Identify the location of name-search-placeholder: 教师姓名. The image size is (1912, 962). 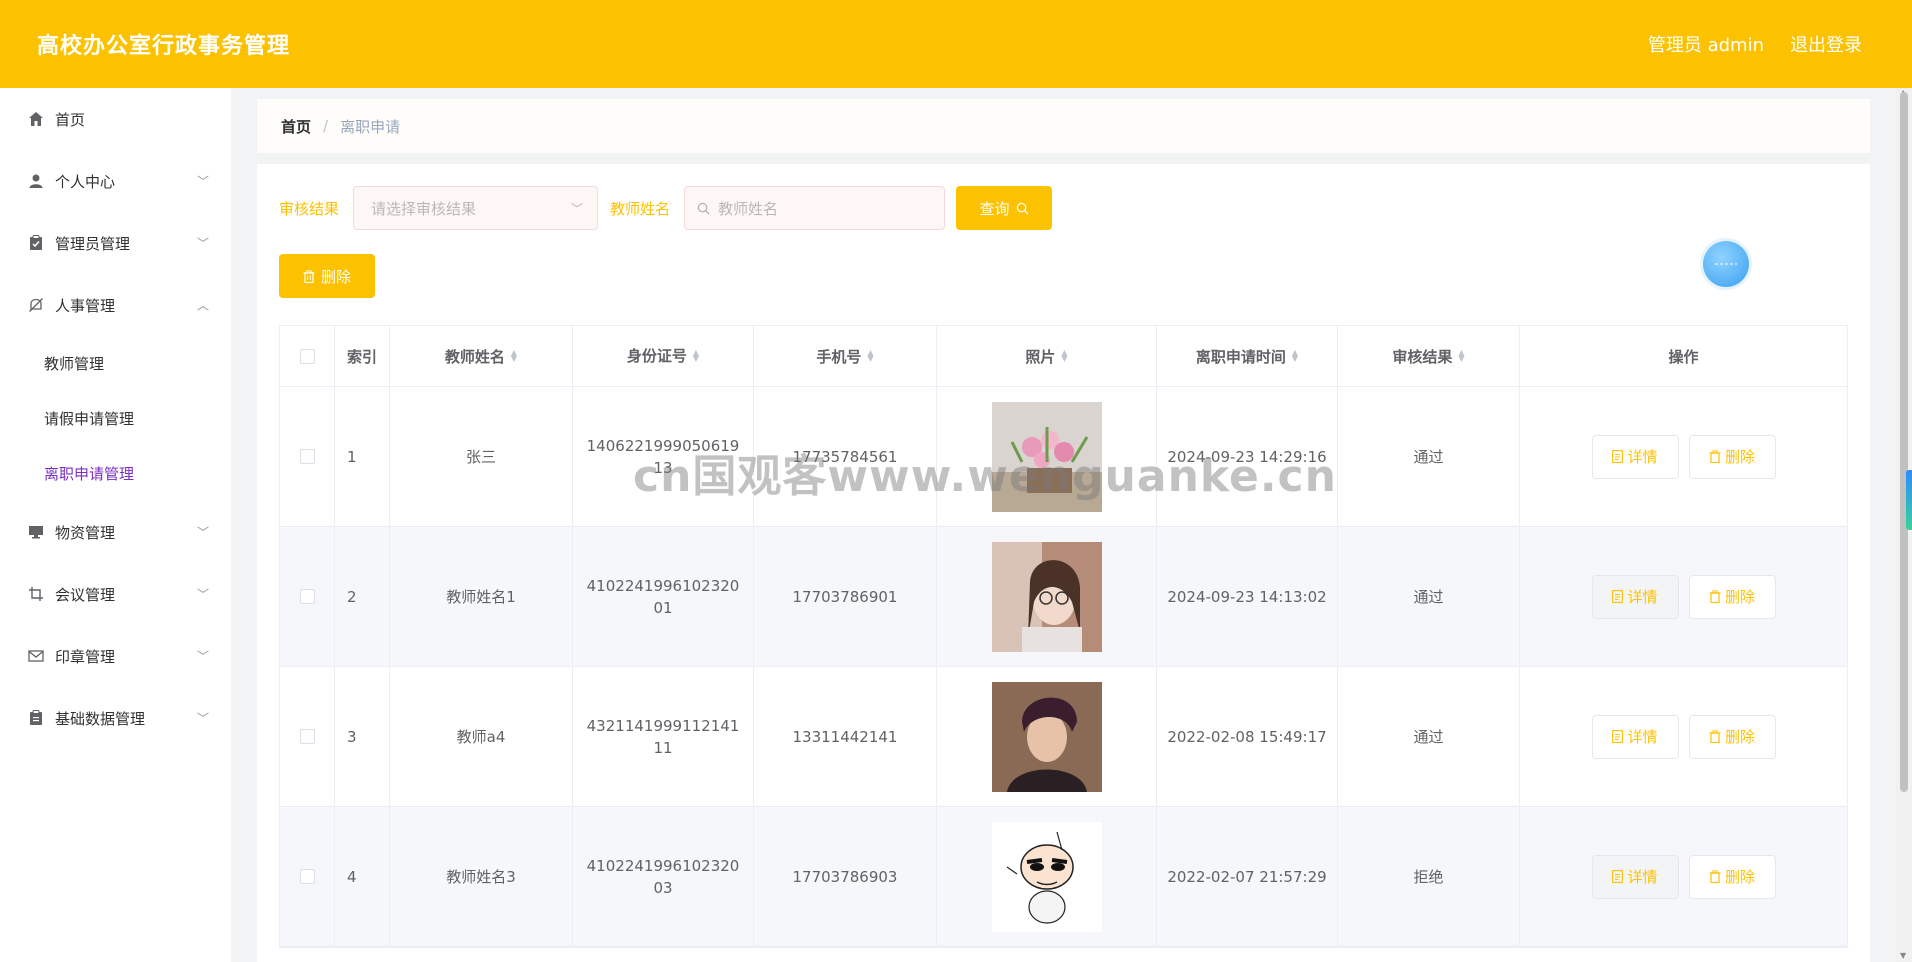
(748, 208).